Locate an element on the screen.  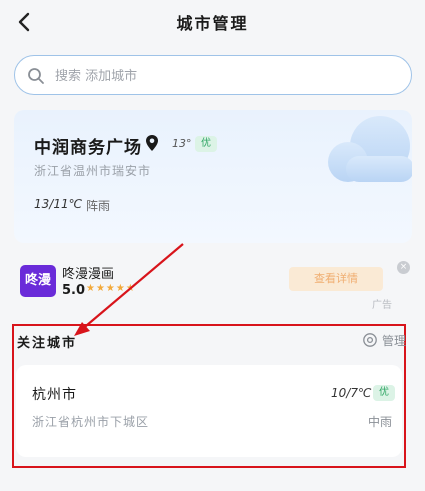
current-temp-range: 13/11℃ is located at coordinates (58, 204).